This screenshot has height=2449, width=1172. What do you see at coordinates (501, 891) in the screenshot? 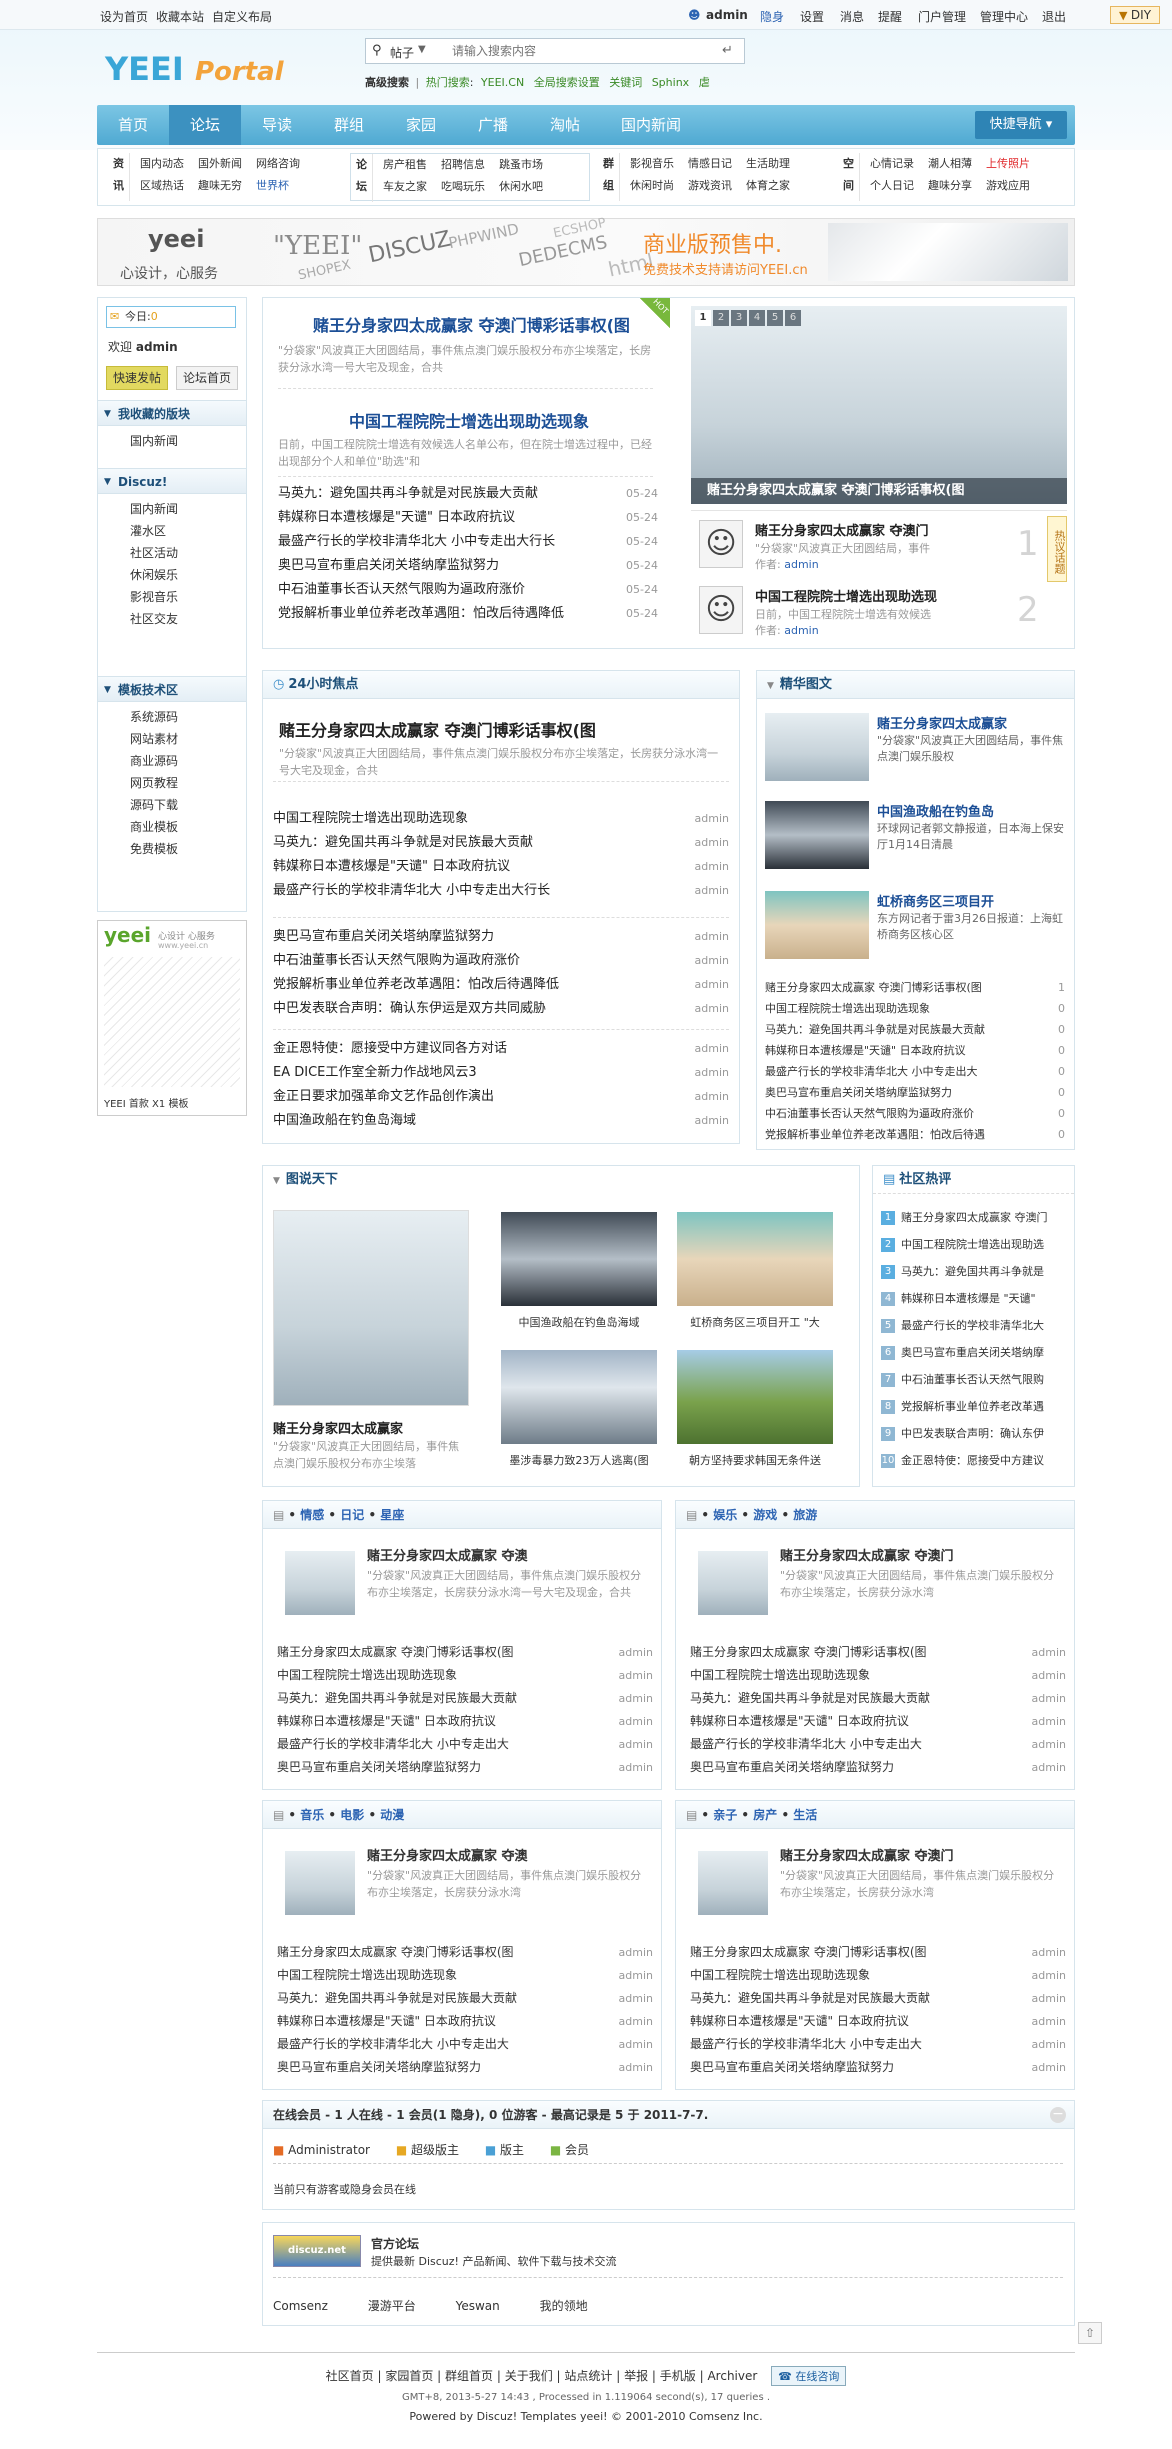
I see `list-item: 最盛产行长的学校非清华北大 小中专走出大行长 admin` at bounding box center [501, 891].